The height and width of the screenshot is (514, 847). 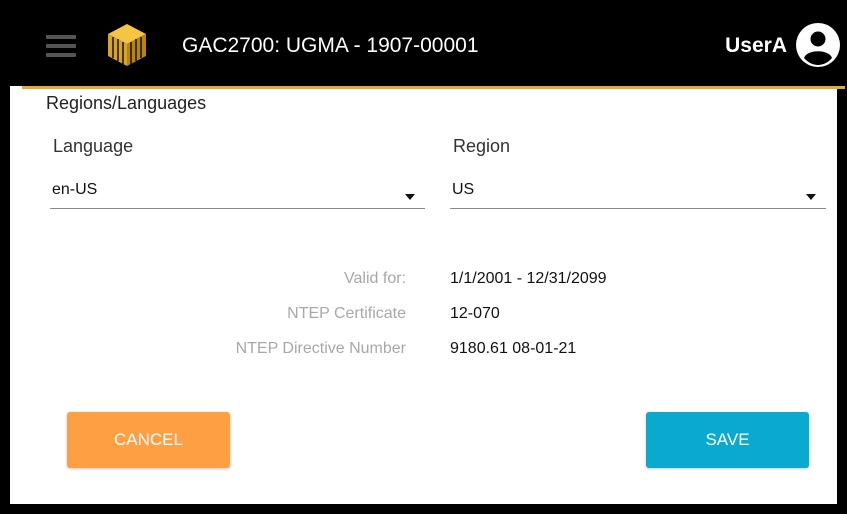 I want to click on valid-for-label: Valid for:, so click(x=375, y=278).